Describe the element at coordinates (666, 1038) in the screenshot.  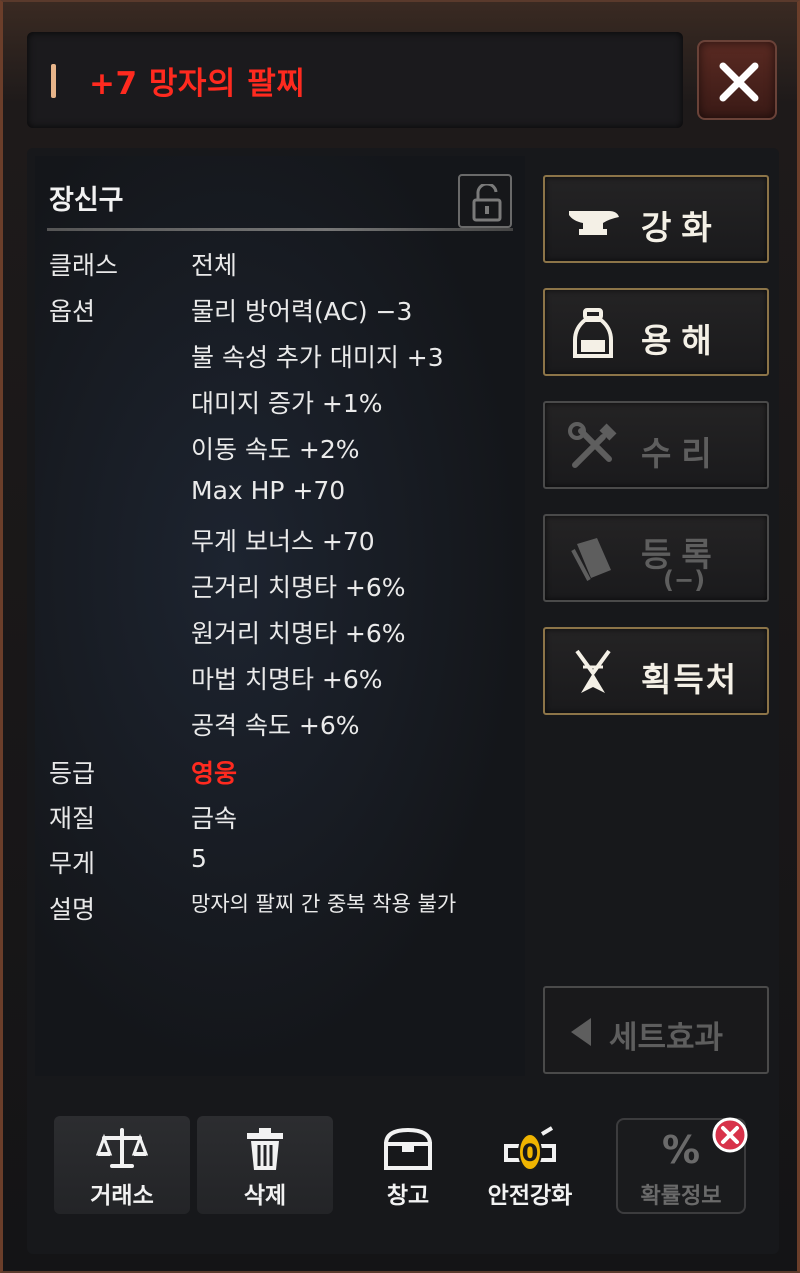
I see `set-effect-label: 세트효과` at that location.